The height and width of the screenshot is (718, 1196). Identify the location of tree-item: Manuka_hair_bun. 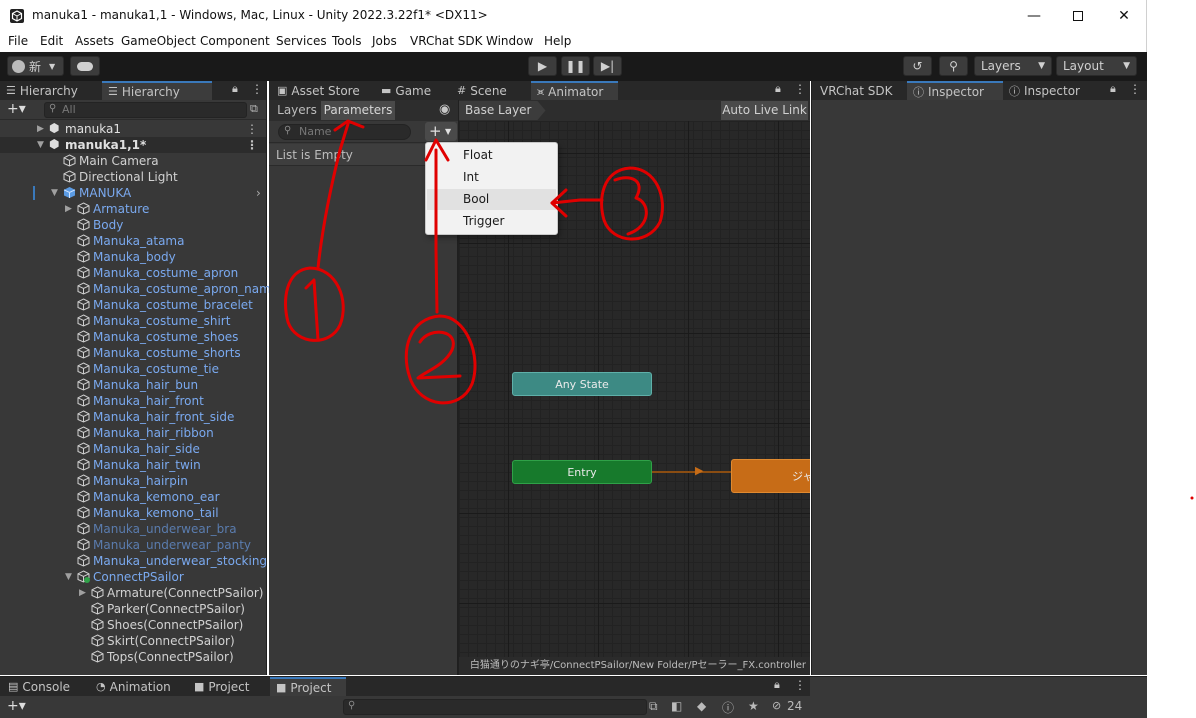
(133, 385).